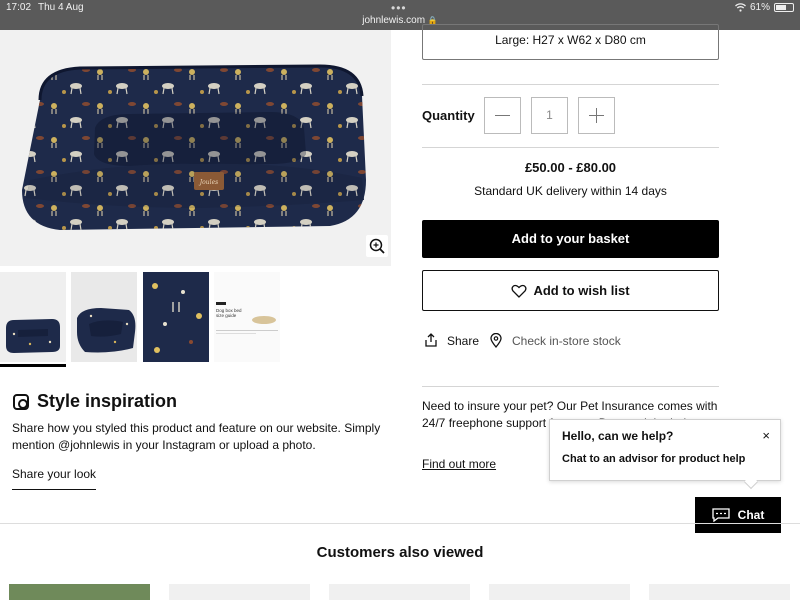  Describe the element at coordinates (570, 239) in the screenshot. I see `add-to-basket-button: Add to your basket` at that location.